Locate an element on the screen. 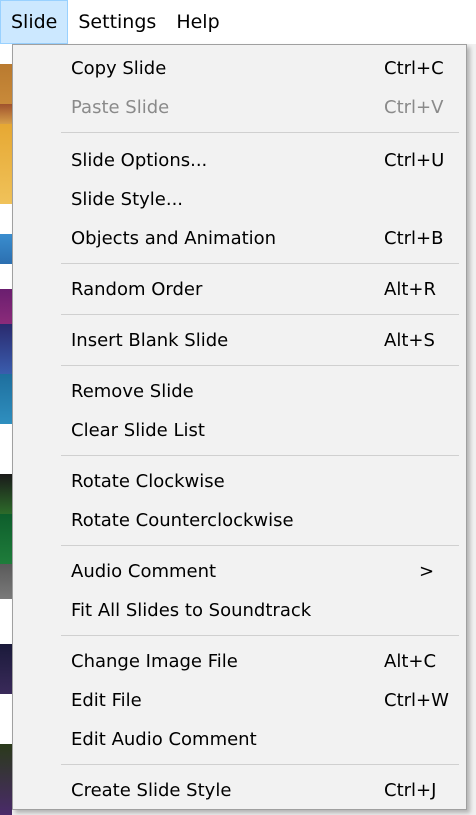 The image size is (476, 815). menu-item-label: Paste Slide is located at coordinates (120, 107).